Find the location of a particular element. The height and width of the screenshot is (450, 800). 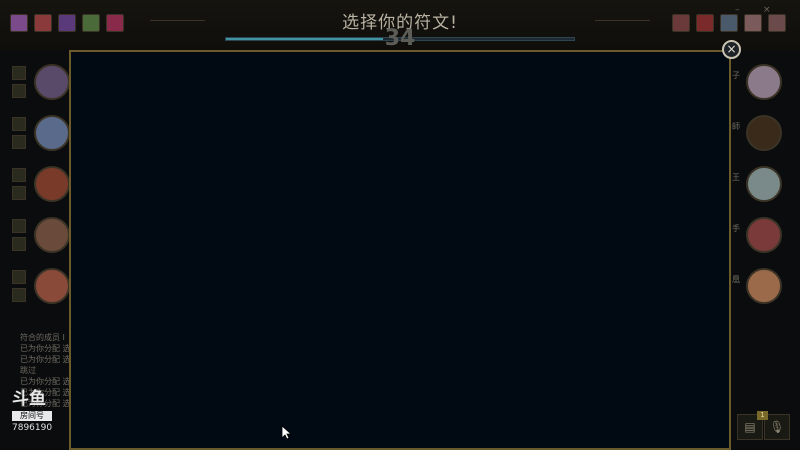

player-name: 凰 is located at coordinates (736, 279).